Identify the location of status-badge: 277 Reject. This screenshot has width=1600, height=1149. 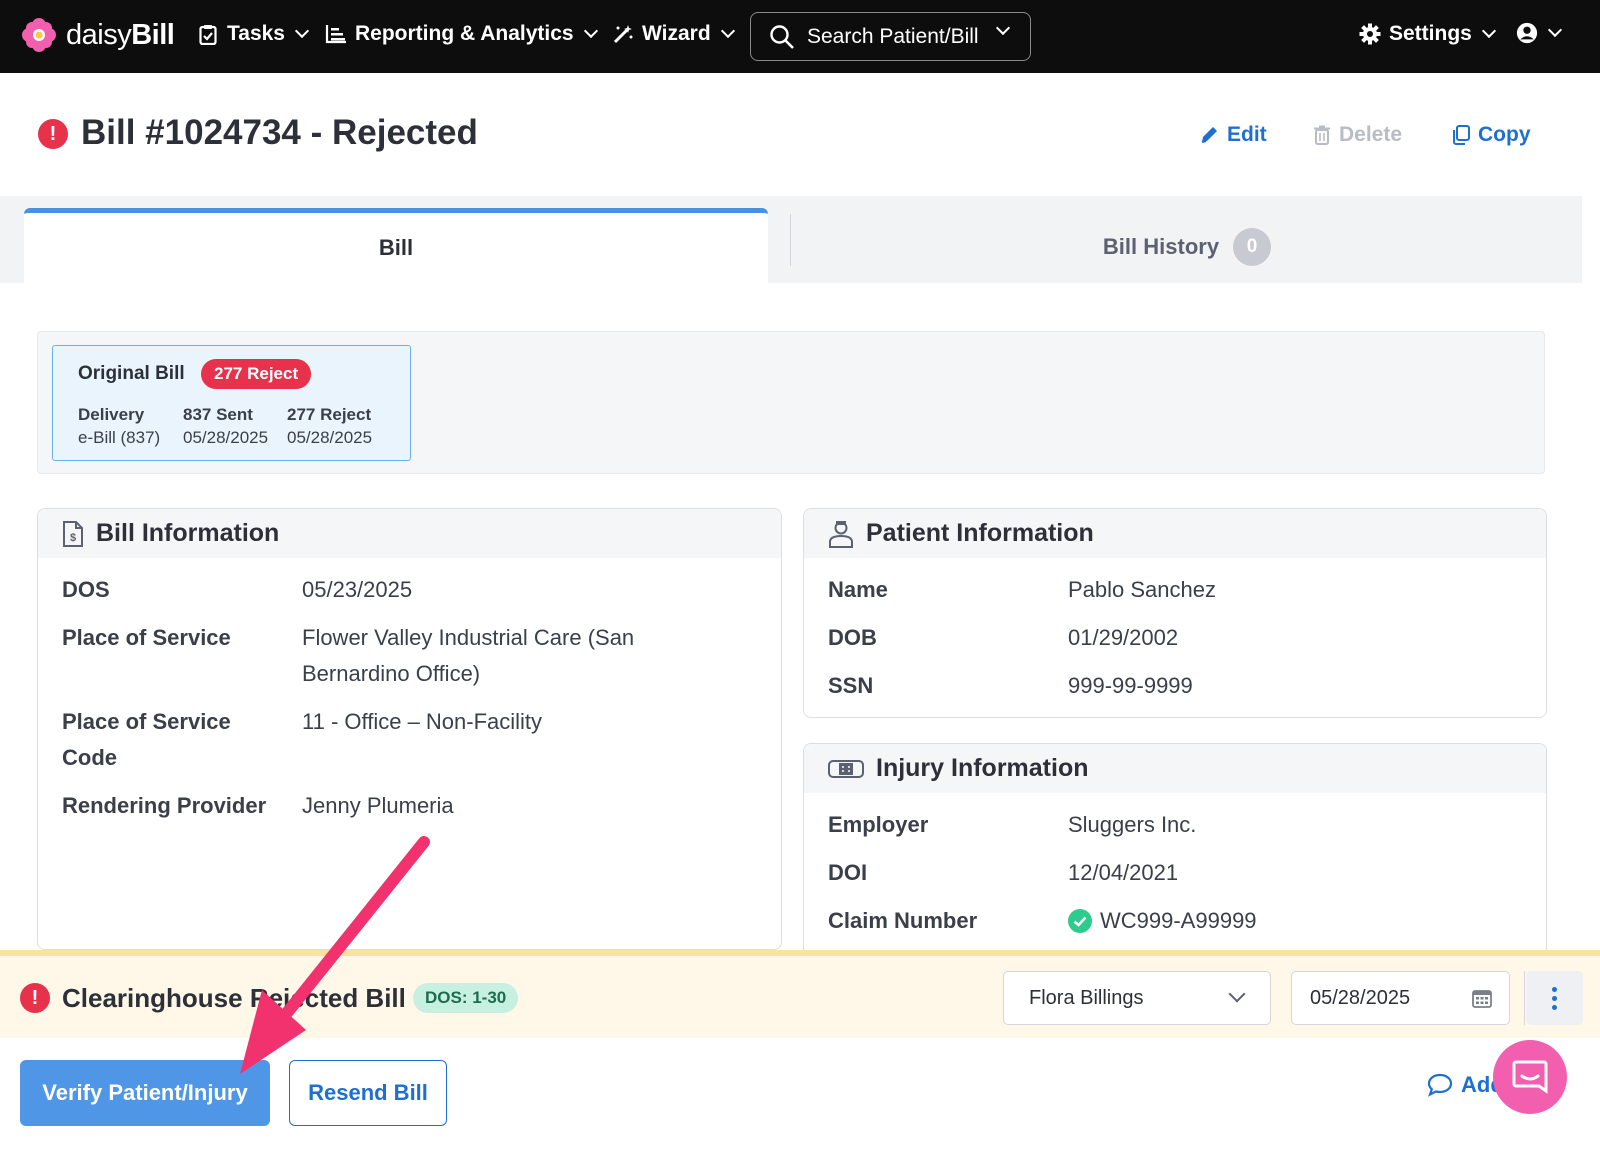
(256, 374).